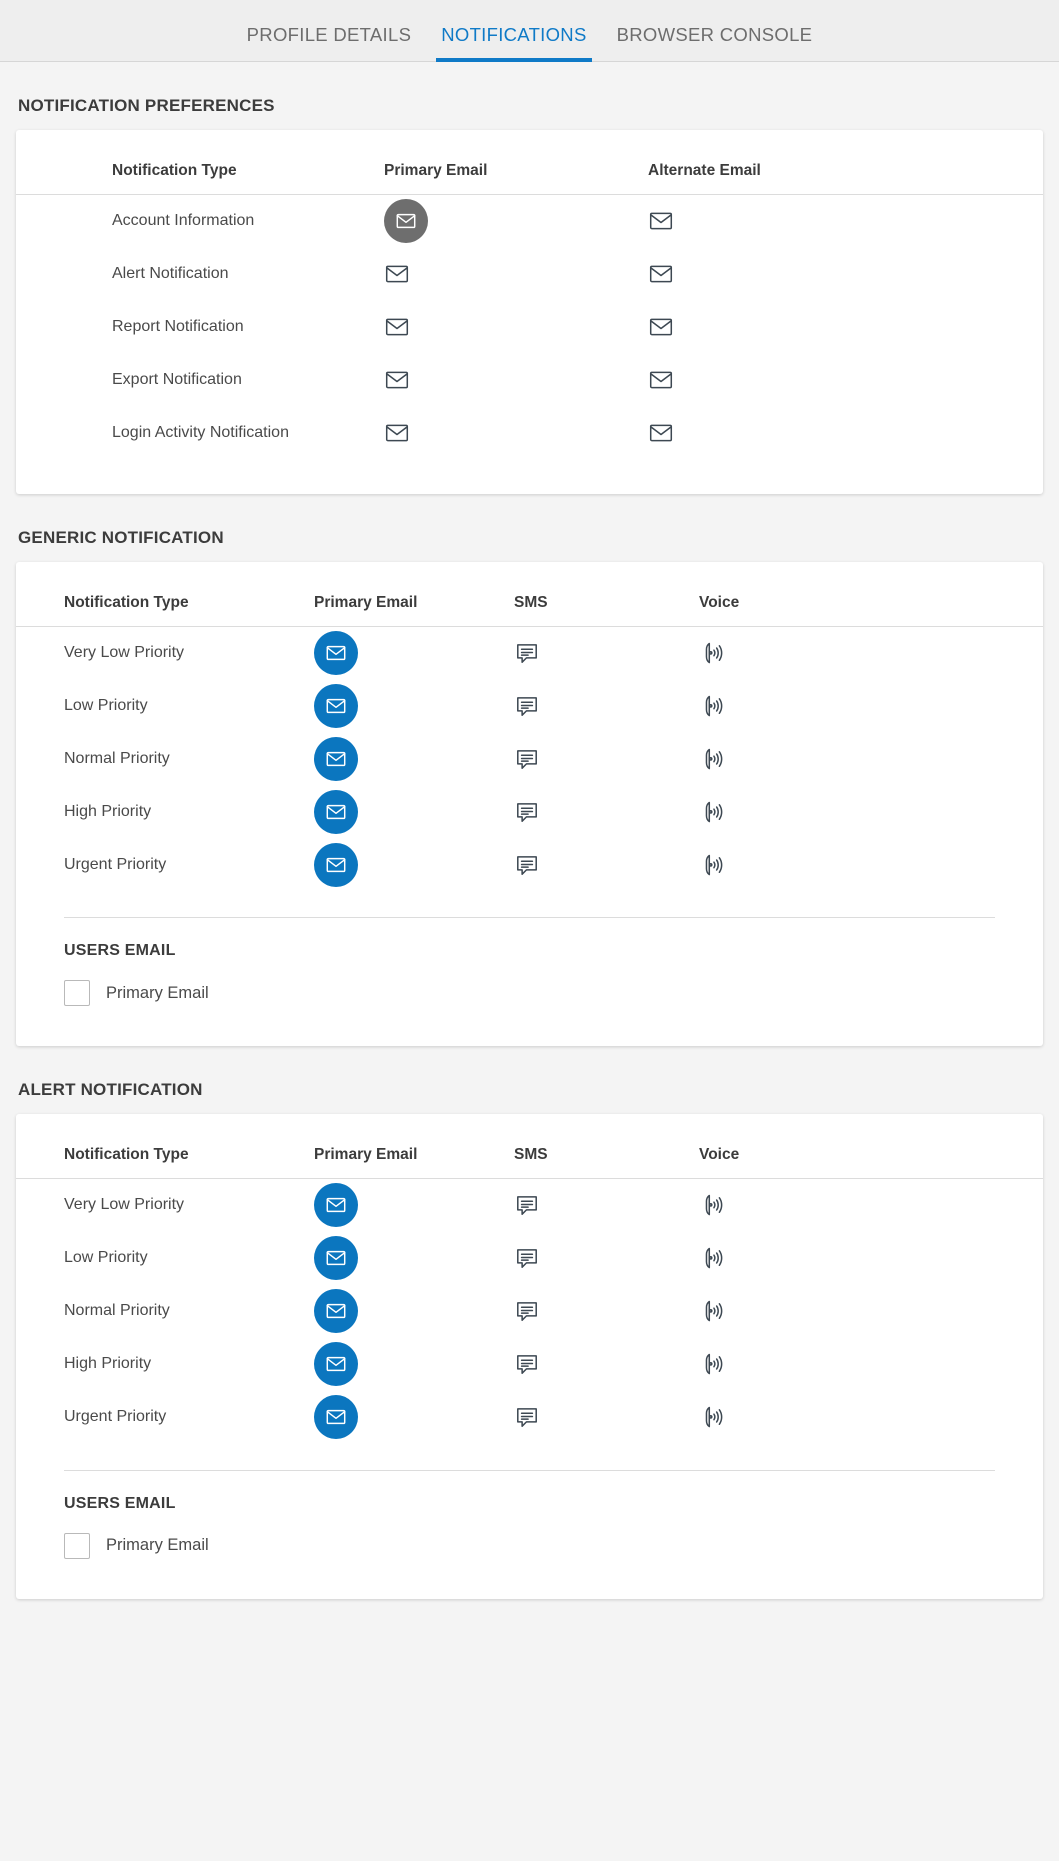 Image resolution: width=1059 pixels, height=1861 pixels. Describe the element at coordinates (871, 594) in the screenshot. I see `column-header-voice: Voice` at that location.